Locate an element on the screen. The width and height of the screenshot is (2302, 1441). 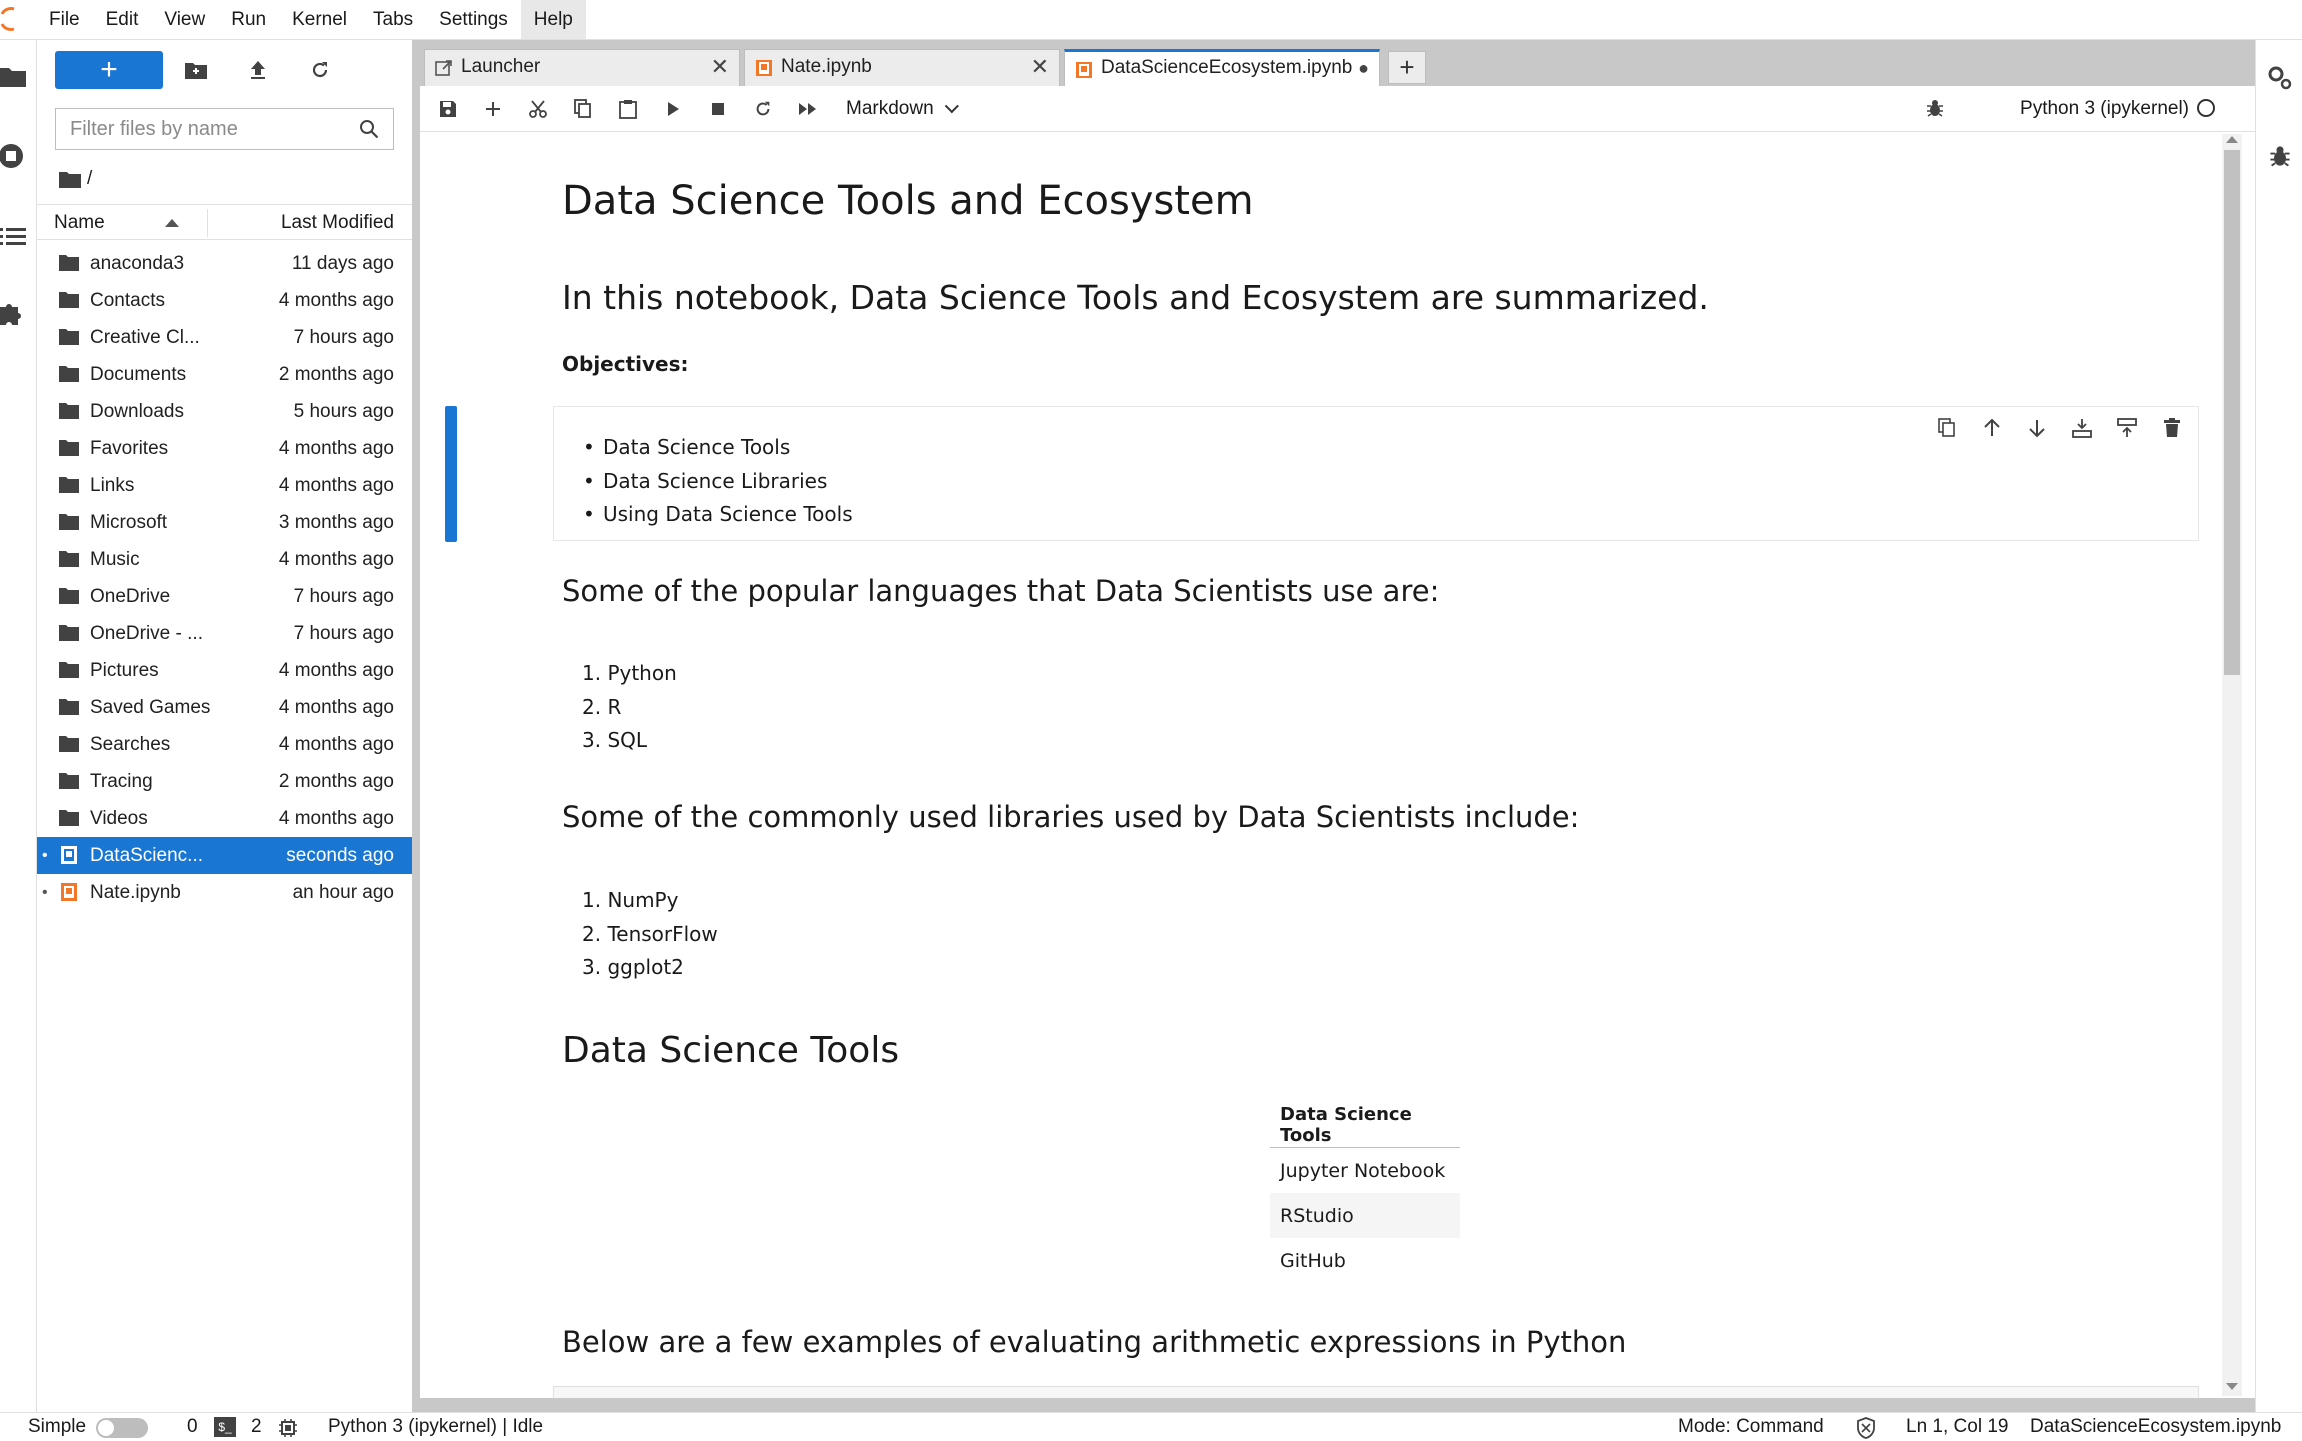
trash-icon is located at coordinates (2172, 427).